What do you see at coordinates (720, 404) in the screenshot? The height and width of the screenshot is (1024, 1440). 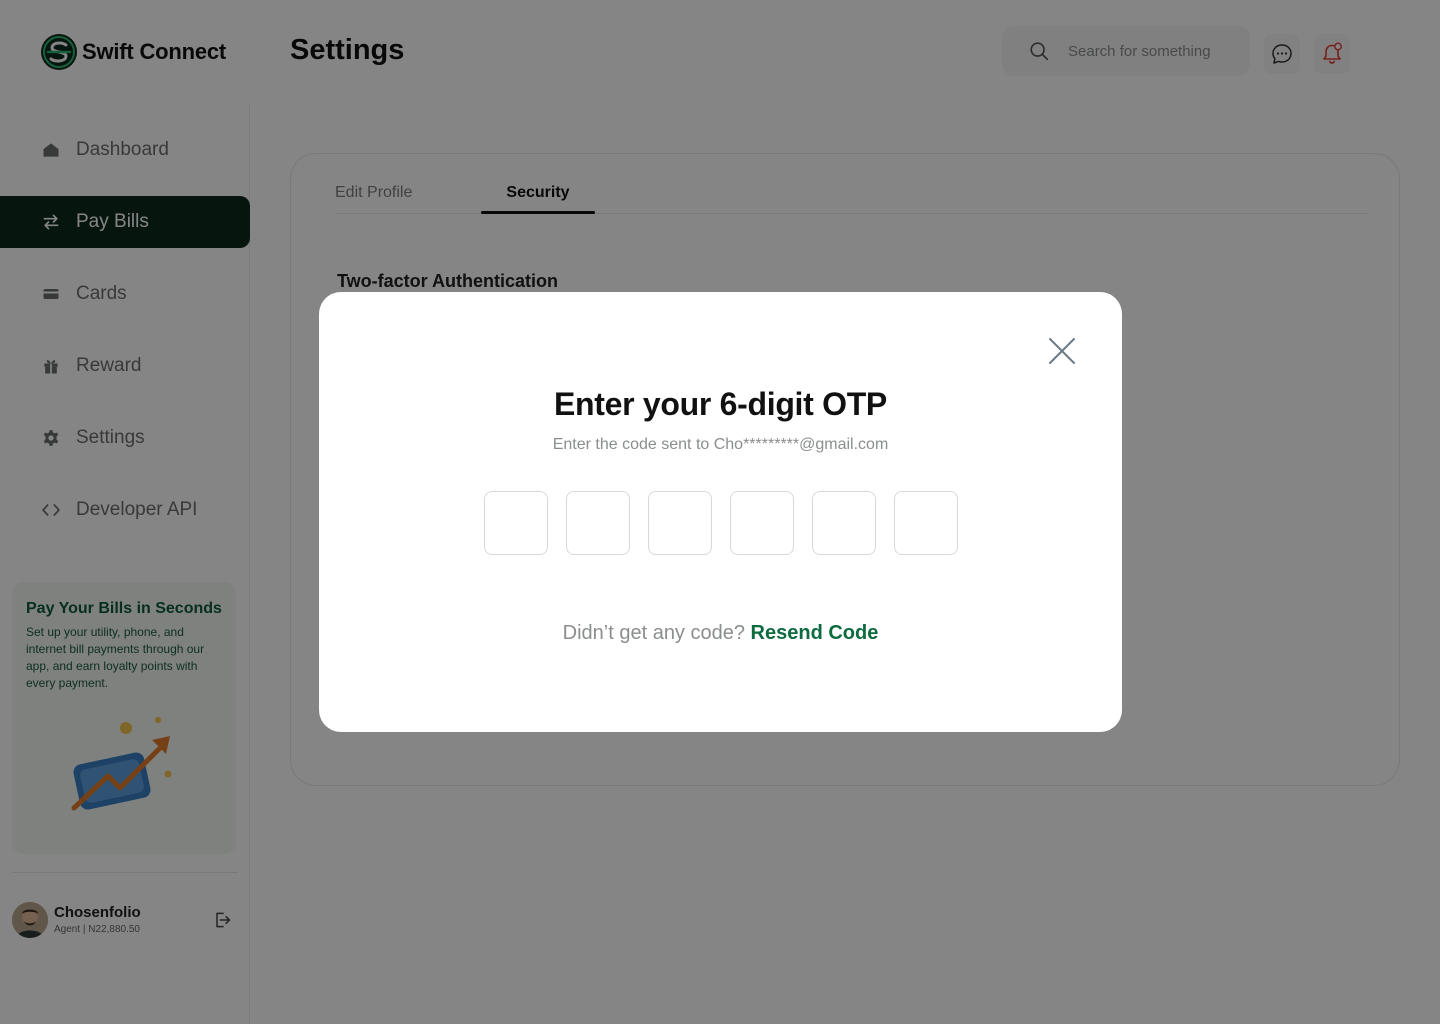 I see `otp-title: Enter your 6-digit OTP` at bounding box center [720, 404].